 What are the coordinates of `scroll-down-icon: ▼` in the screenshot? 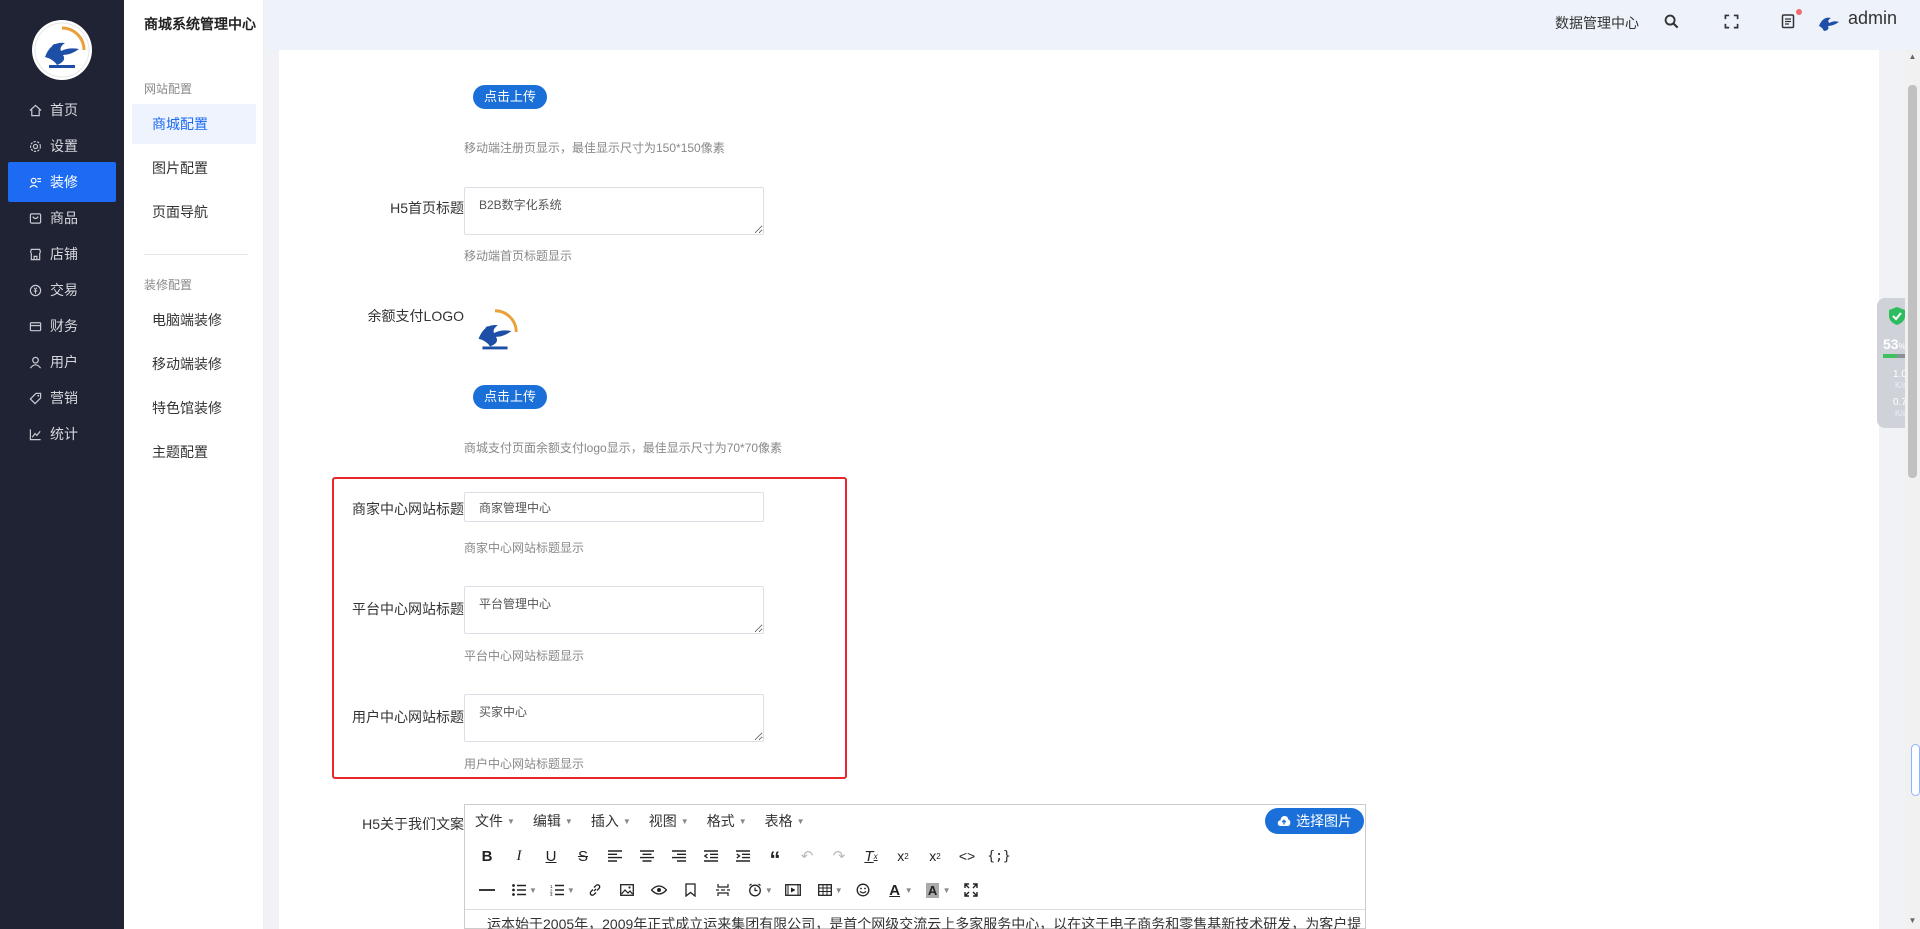 It's located at (1912, 920).